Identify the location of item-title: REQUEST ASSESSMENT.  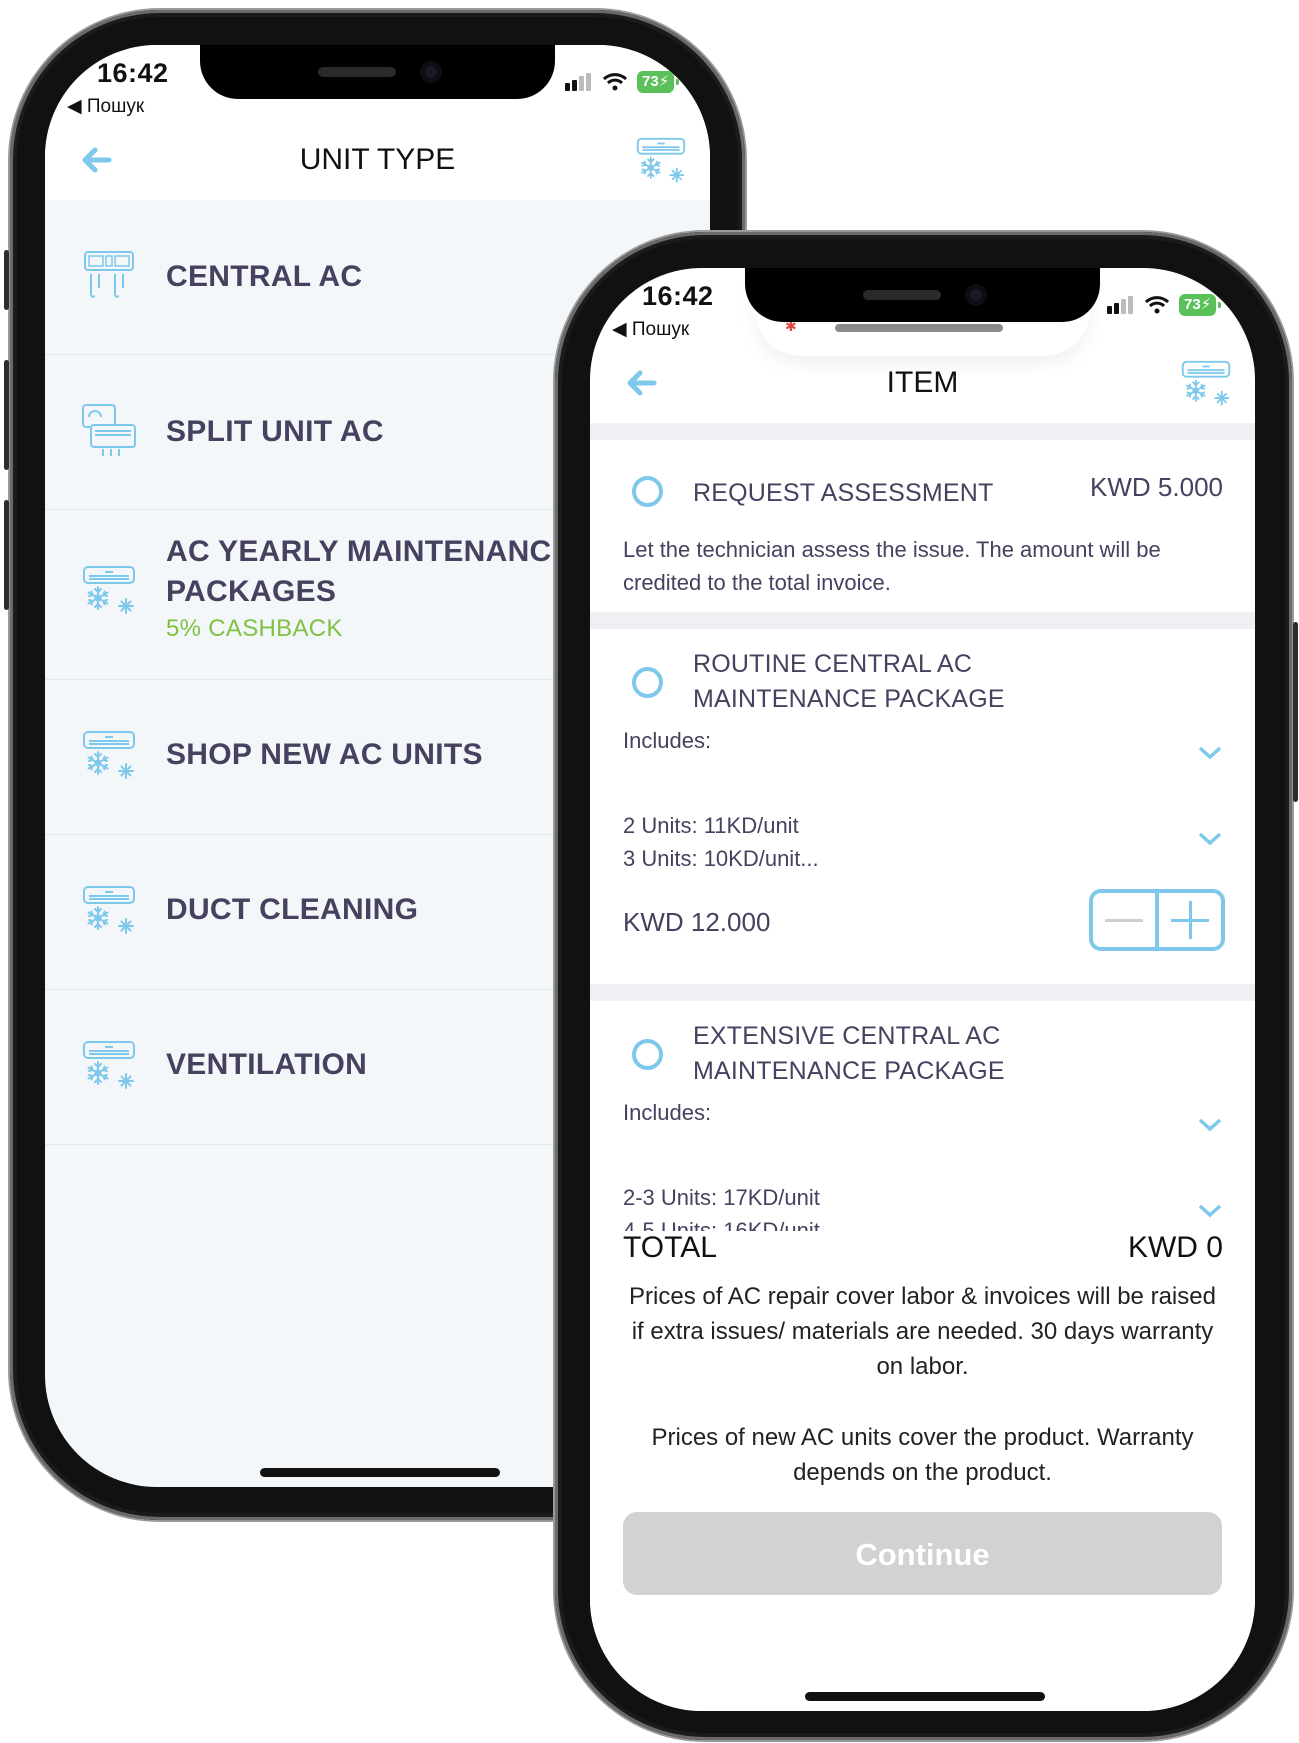
(843, 493).